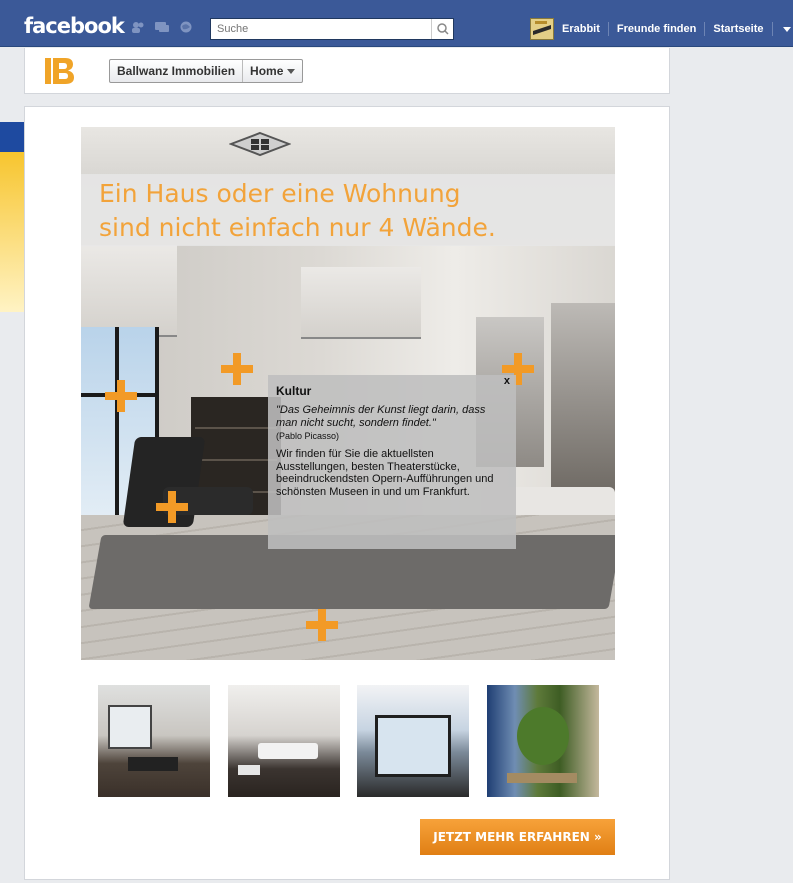  Describe the element at coordinates (543, 736) in the screenshot. I see `thumbnail-tree` at that location.